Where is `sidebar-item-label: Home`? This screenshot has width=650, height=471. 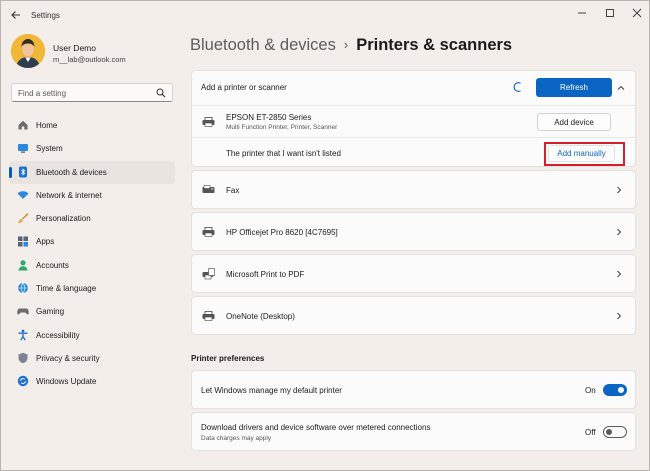 sidebar-item-label: Home is located at coordinates (47, 125).